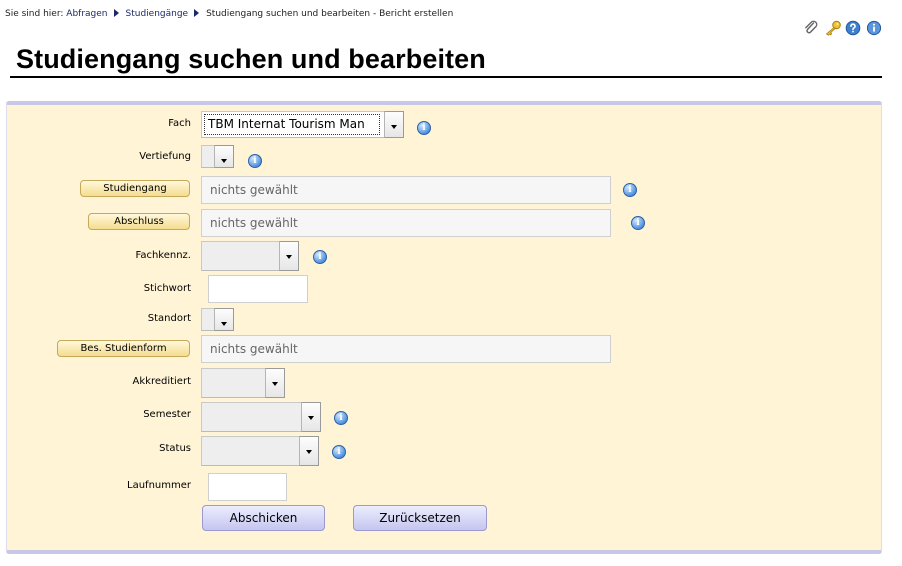 Image resolution: width=902 pixels, height=566 pixels. I want to click on standort-label: Standort, so click(169, 318).